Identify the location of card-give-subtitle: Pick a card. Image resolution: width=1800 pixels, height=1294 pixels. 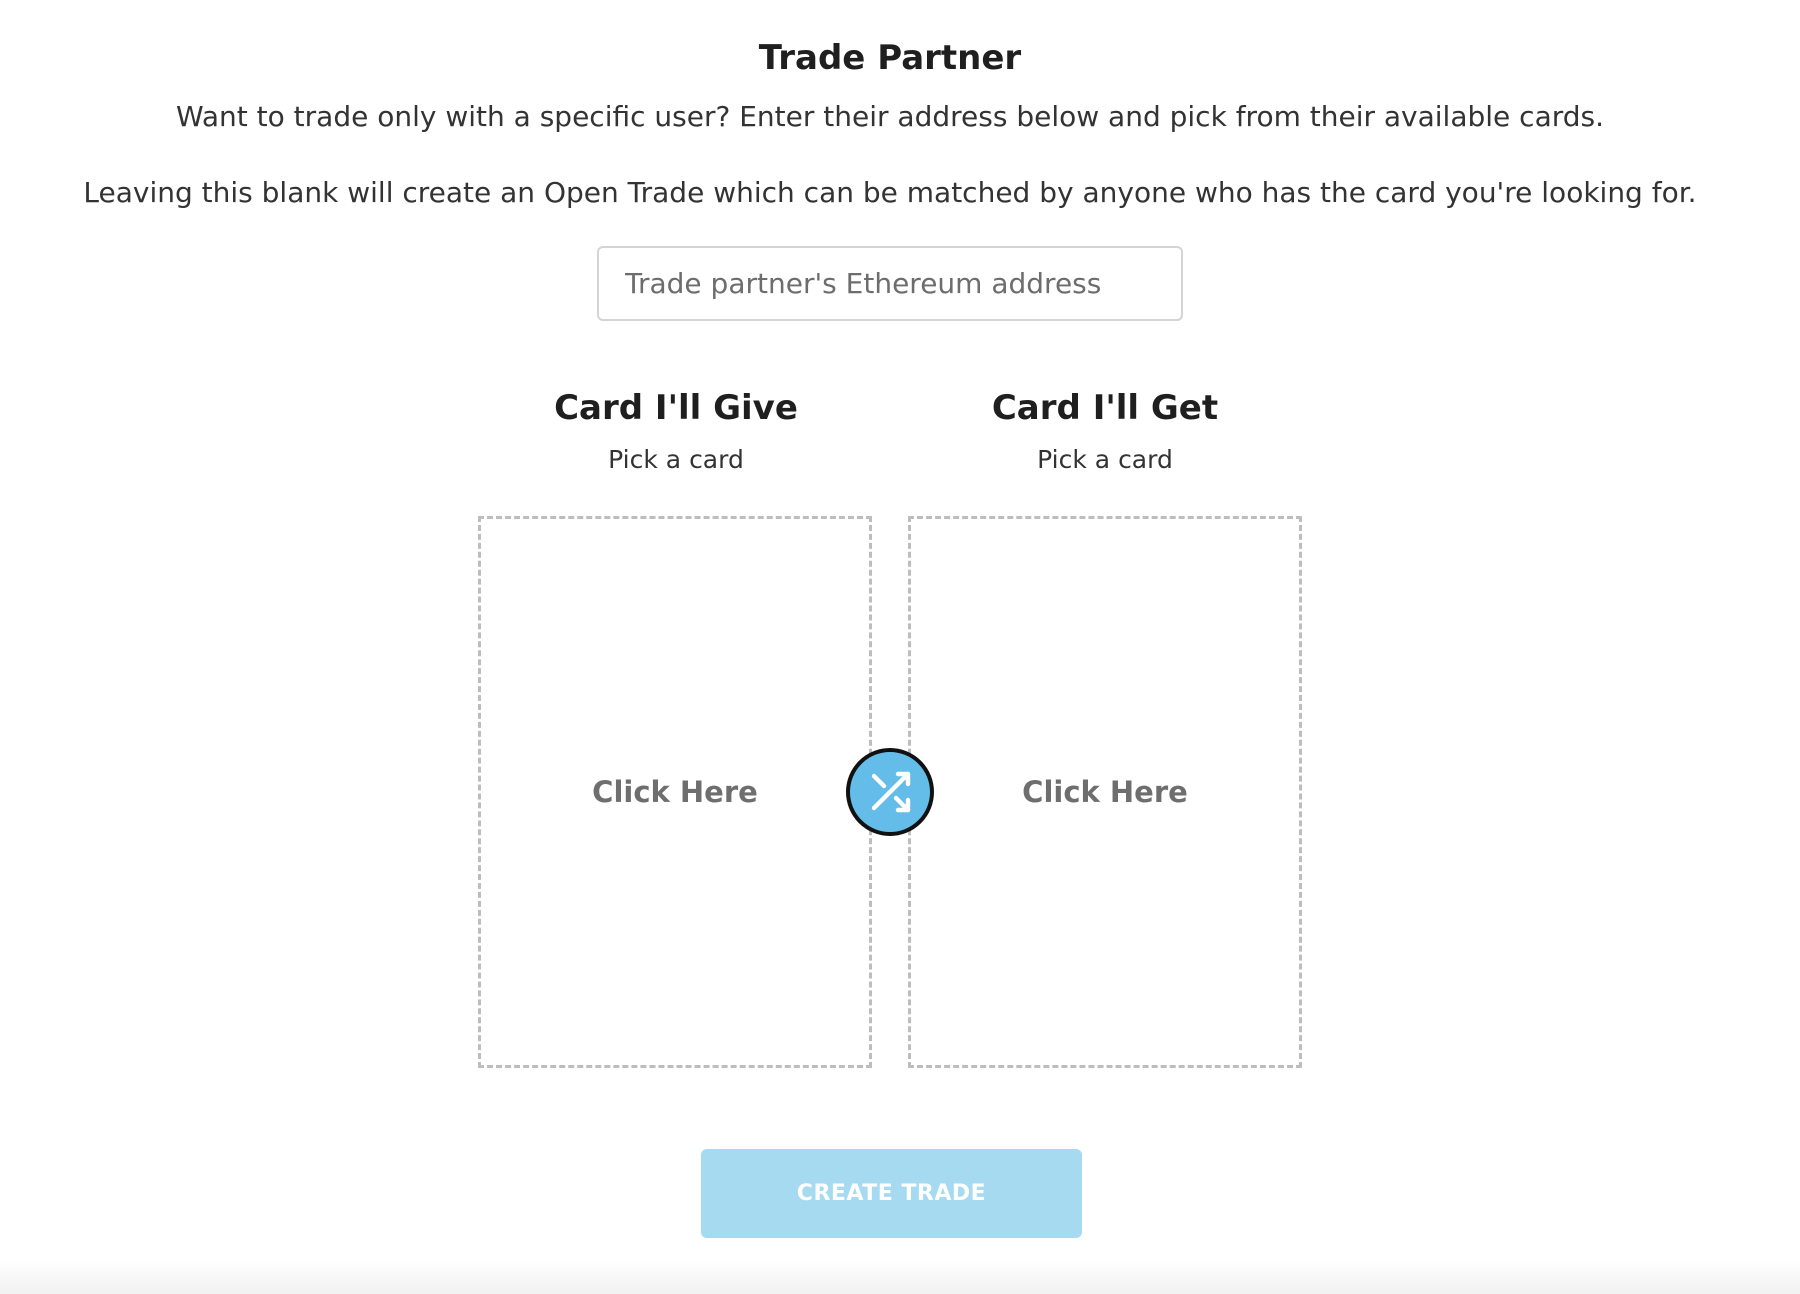
(676, 459).